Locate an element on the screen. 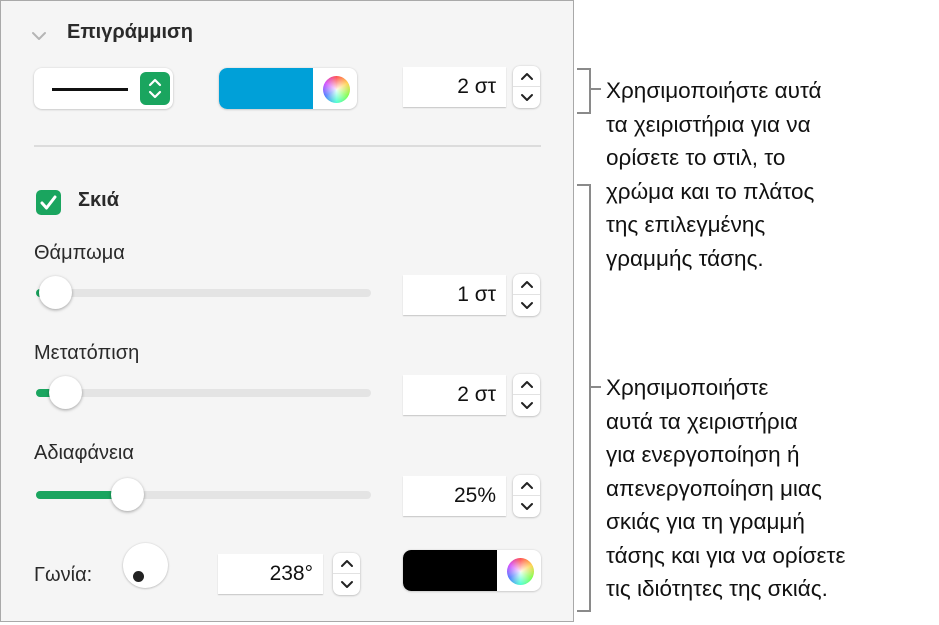 This screenshot has width=939, height=625. stroke-color-well is located at coordinates (288, 88).